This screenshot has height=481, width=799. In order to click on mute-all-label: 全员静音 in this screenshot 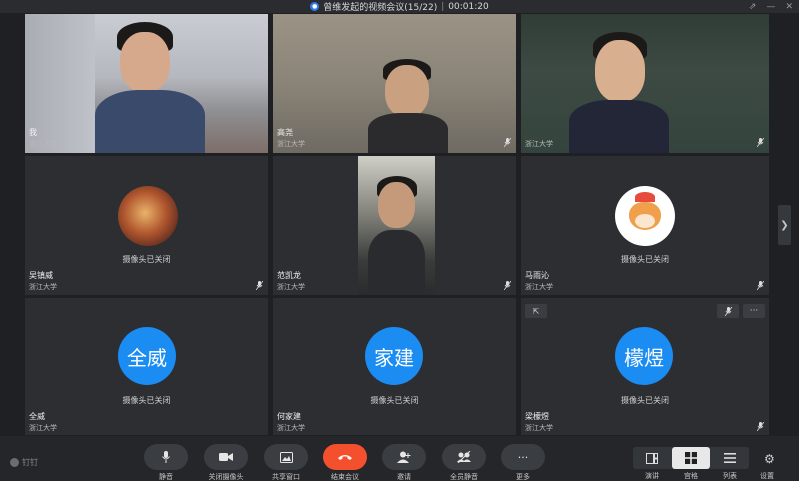, I will do `click(464, 477)`.